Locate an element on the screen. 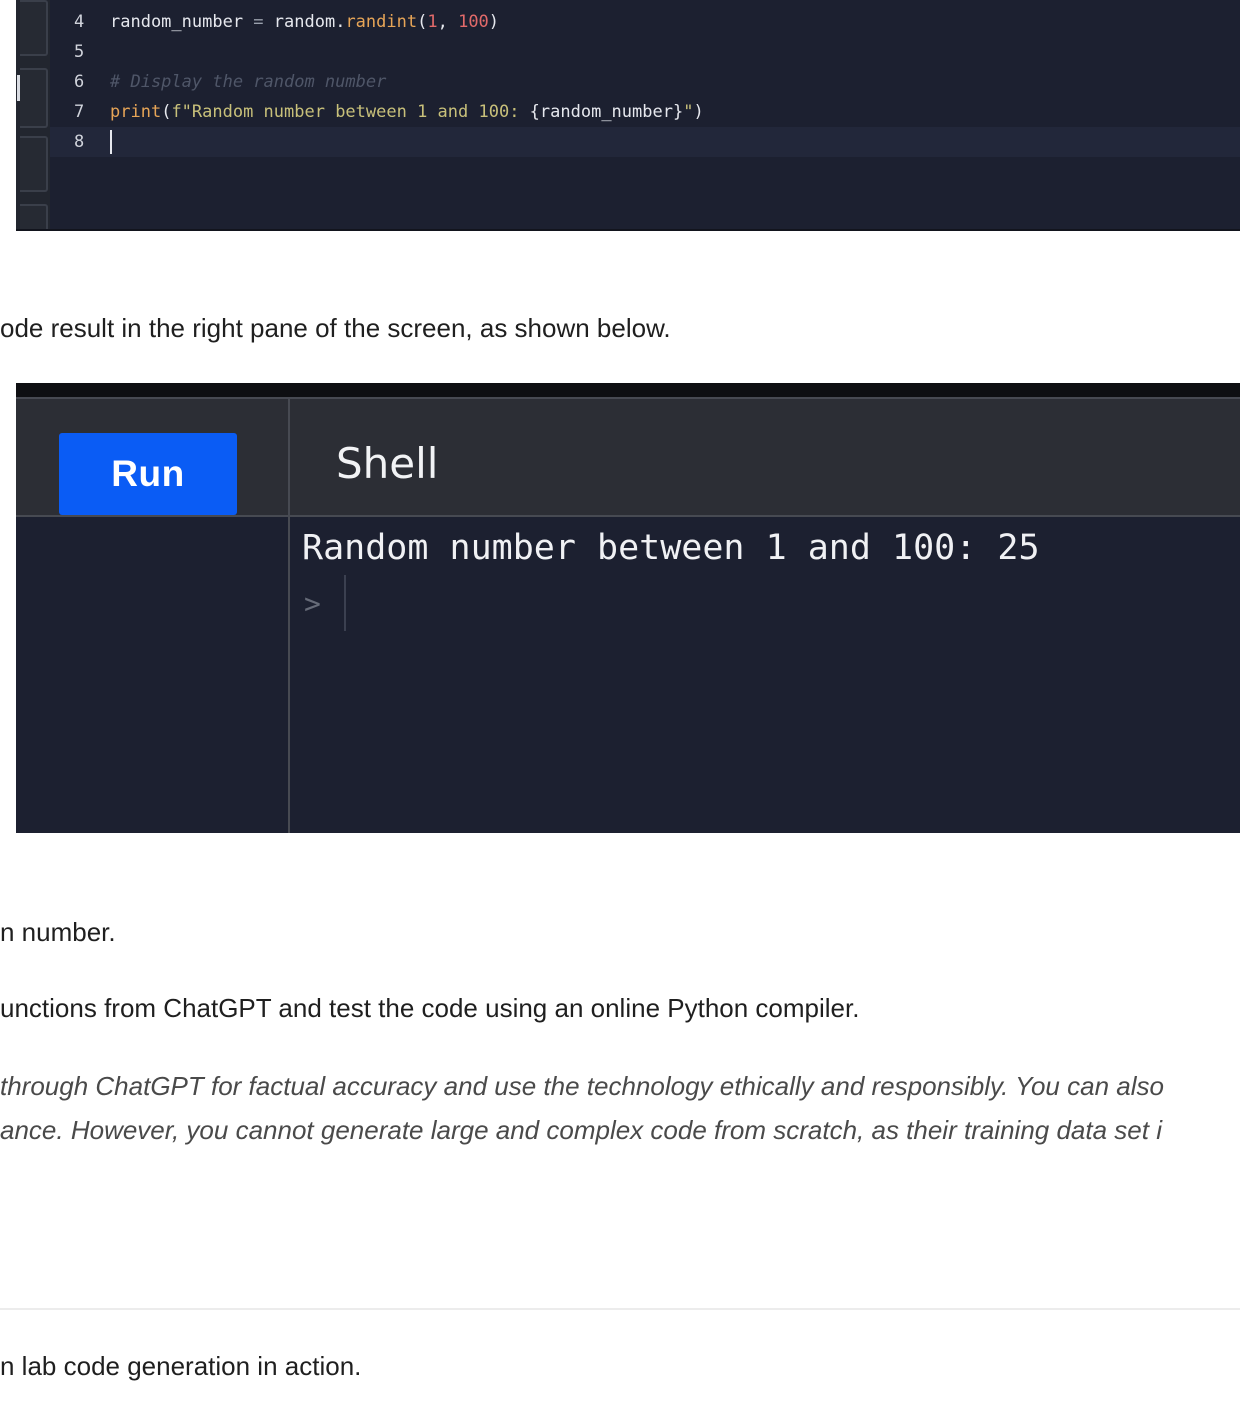 This screenshot has height=1419, width=1240. editor-gutter is located at coordinates (33, 114).